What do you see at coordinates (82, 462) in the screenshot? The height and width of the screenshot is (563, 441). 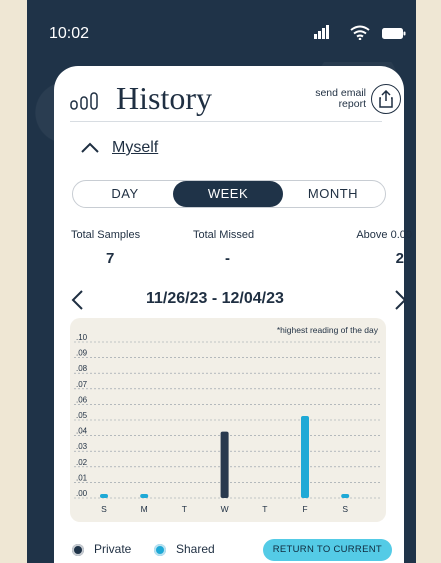 I see `y-tick-label: .02` at bounding box center [82, 462].